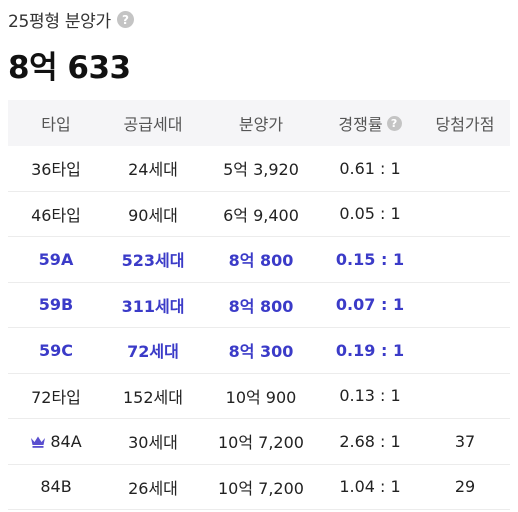 This screenshot has height=512, width=518. I want to click on row-ratio-cell: 0.19 : 1, so click(370, 350).